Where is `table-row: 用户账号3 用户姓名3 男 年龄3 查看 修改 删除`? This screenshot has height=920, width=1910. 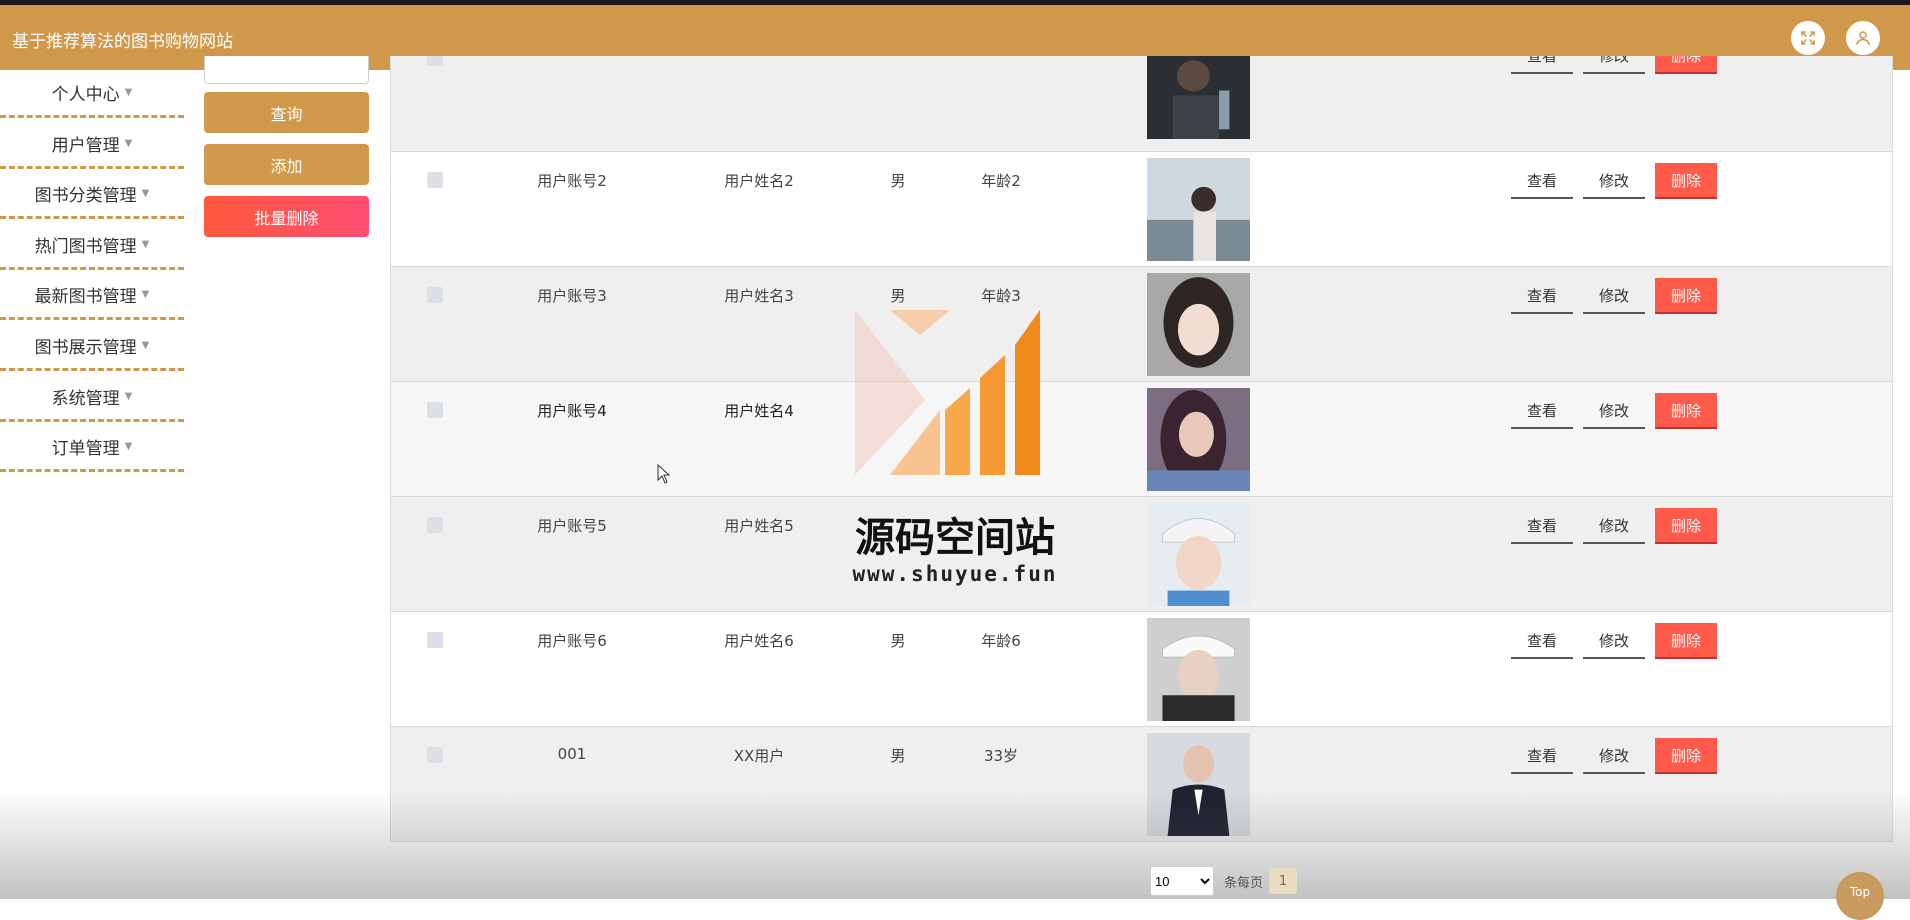
table-row: 用户账号3 用户姓名3 男 年龄3 查看 修改 删除 is located at coordinates (1141, 324).